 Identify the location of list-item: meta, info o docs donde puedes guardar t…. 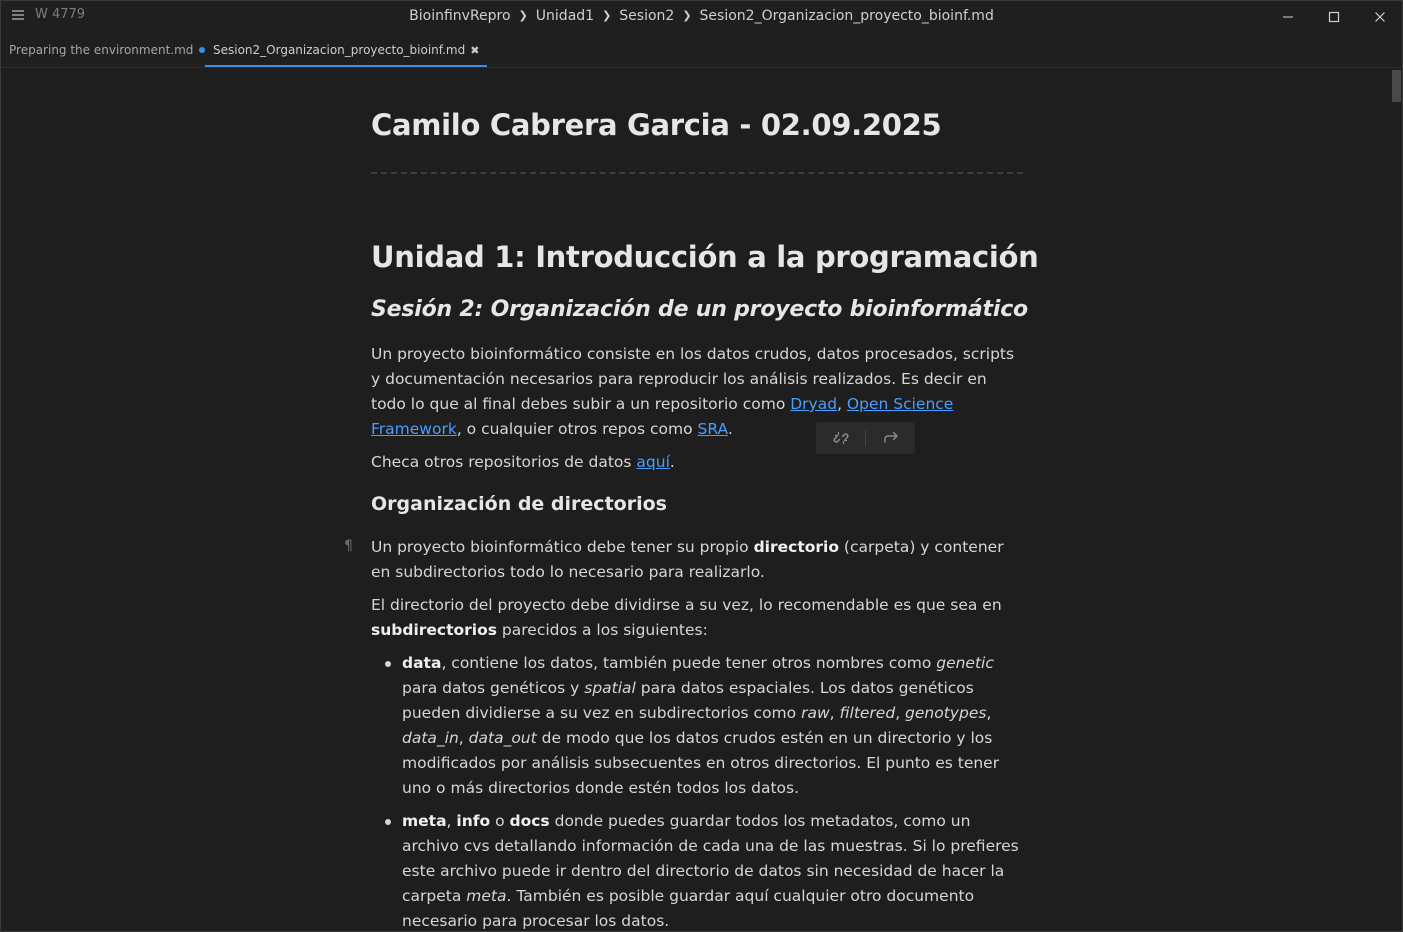
(697, 870).